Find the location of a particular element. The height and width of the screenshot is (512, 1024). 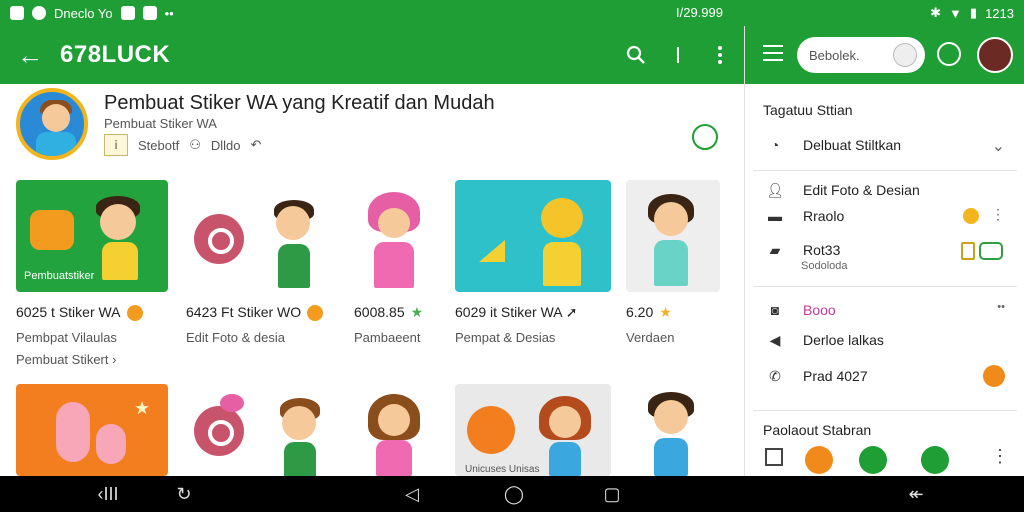

message-icon is located at coordinates (949, 54).